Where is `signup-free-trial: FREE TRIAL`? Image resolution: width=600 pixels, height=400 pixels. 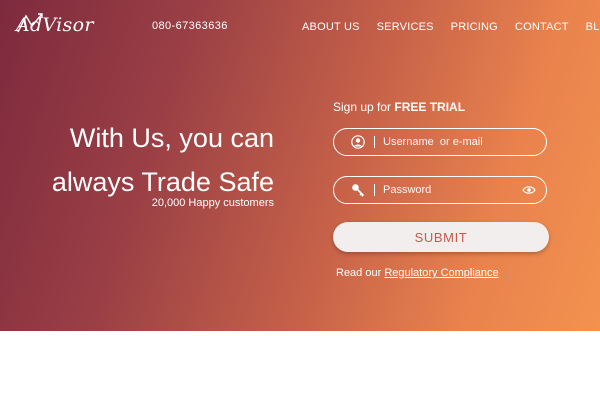 signup-free-trial: FREE TRIAL is located at coordinates (430, 107).